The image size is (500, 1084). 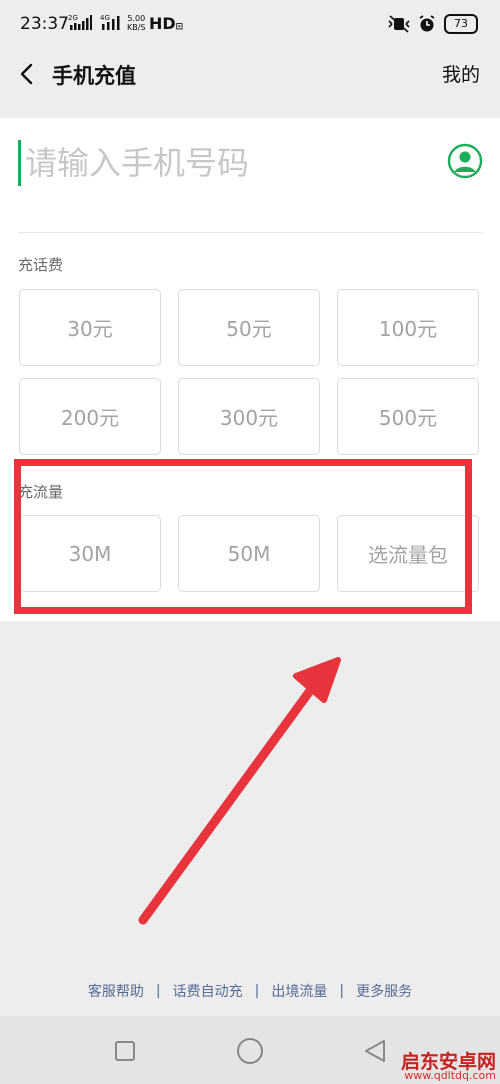 I want to click on vibrate-icon, so click(x=399, y=24).